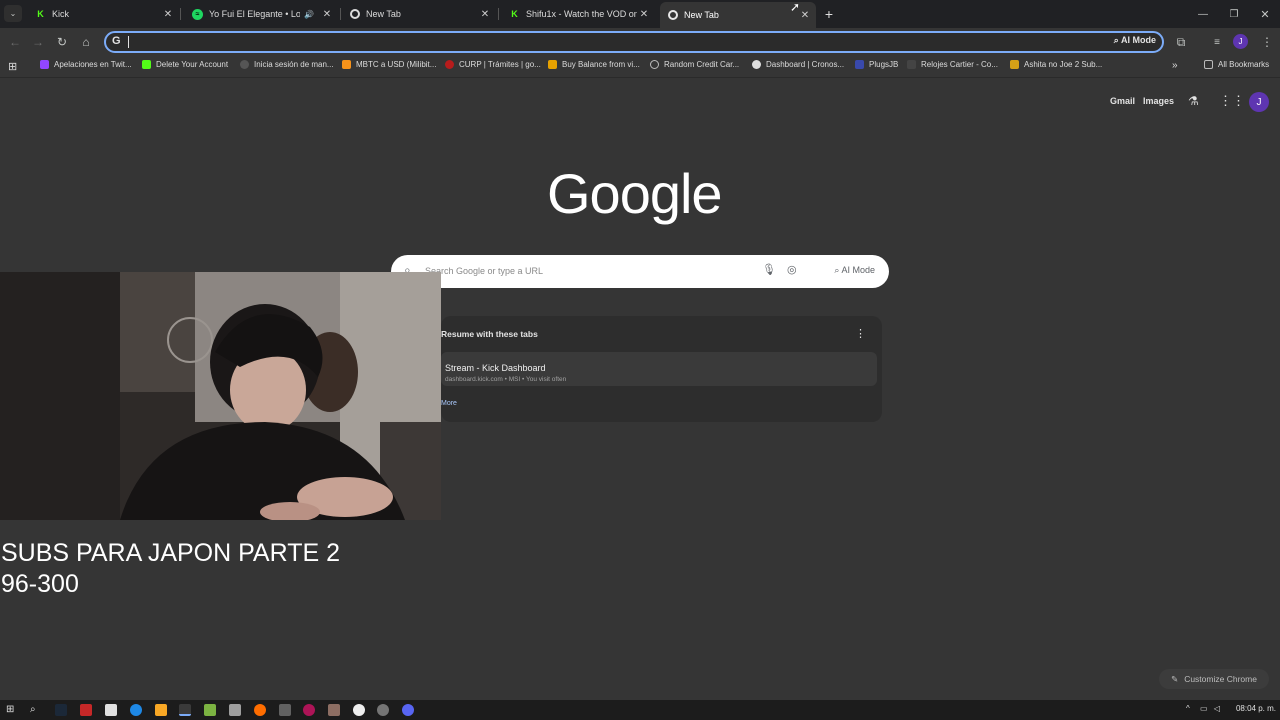  I want to click on camera-icon: ◎, so click(792, 270).